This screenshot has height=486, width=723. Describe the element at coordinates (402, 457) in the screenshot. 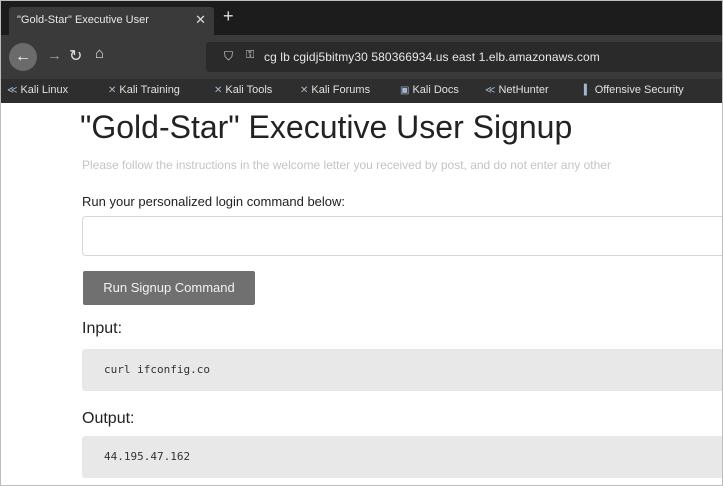

I see `output-code-block: 44.195.47.162` at that location.